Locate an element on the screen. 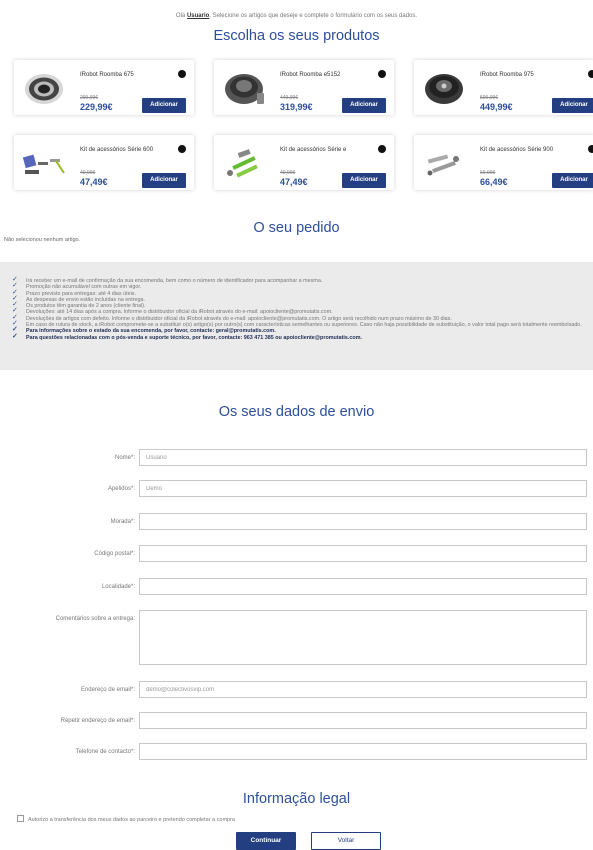 Image resolution: width=593 pixels, height=850 pixels. product-price: 449,99€ is located at coordinates (496, 107).